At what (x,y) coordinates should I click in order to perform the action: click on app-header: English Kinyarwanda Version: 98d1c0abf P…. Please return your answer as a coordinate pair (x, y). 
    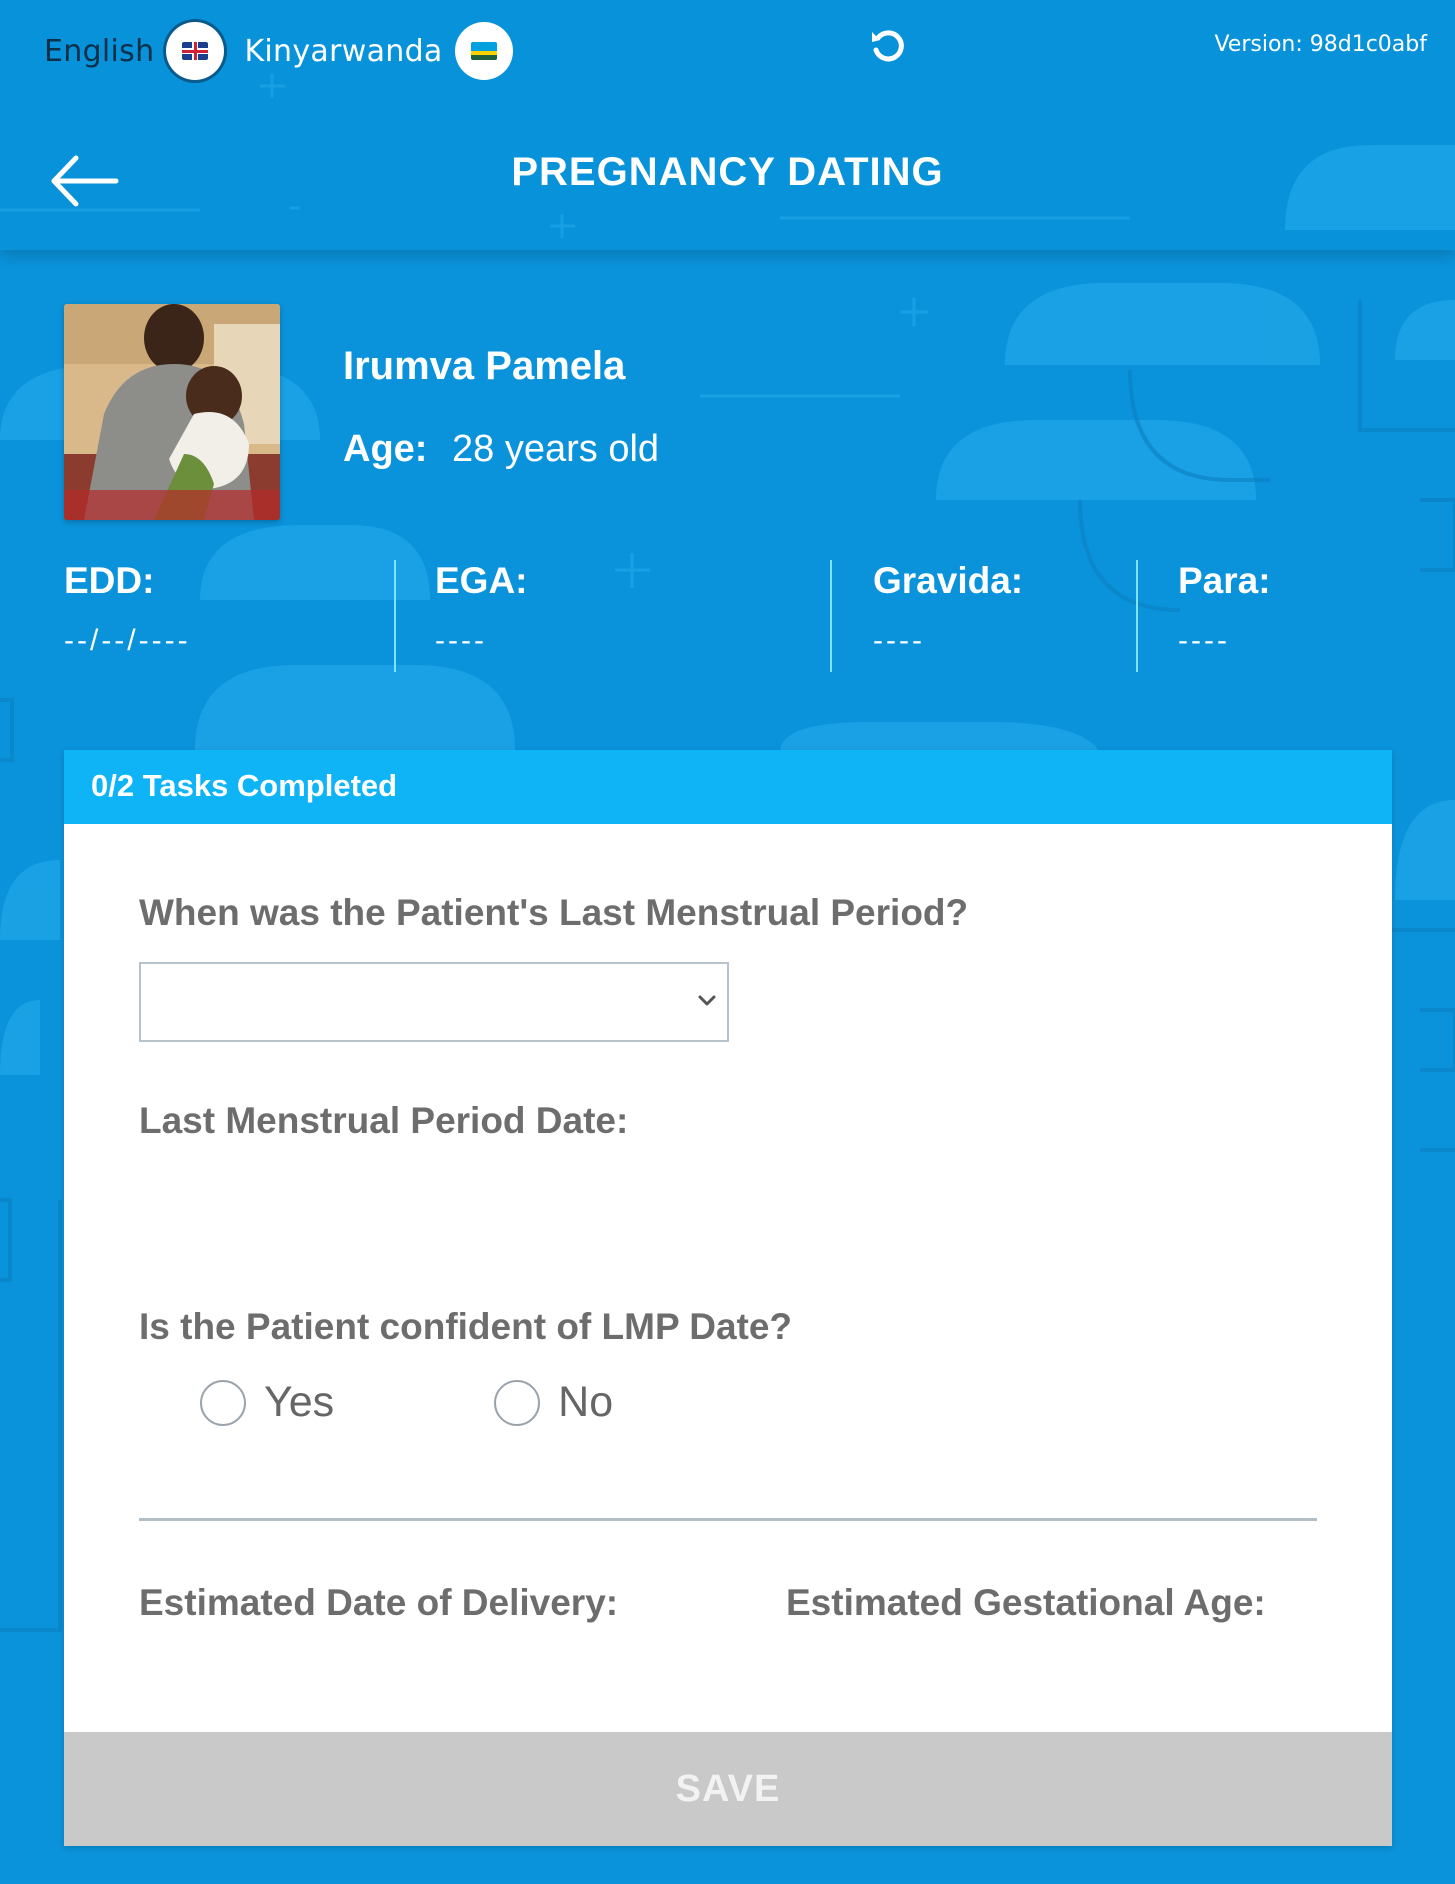
    Looking at the image, I should click on (727, 125).